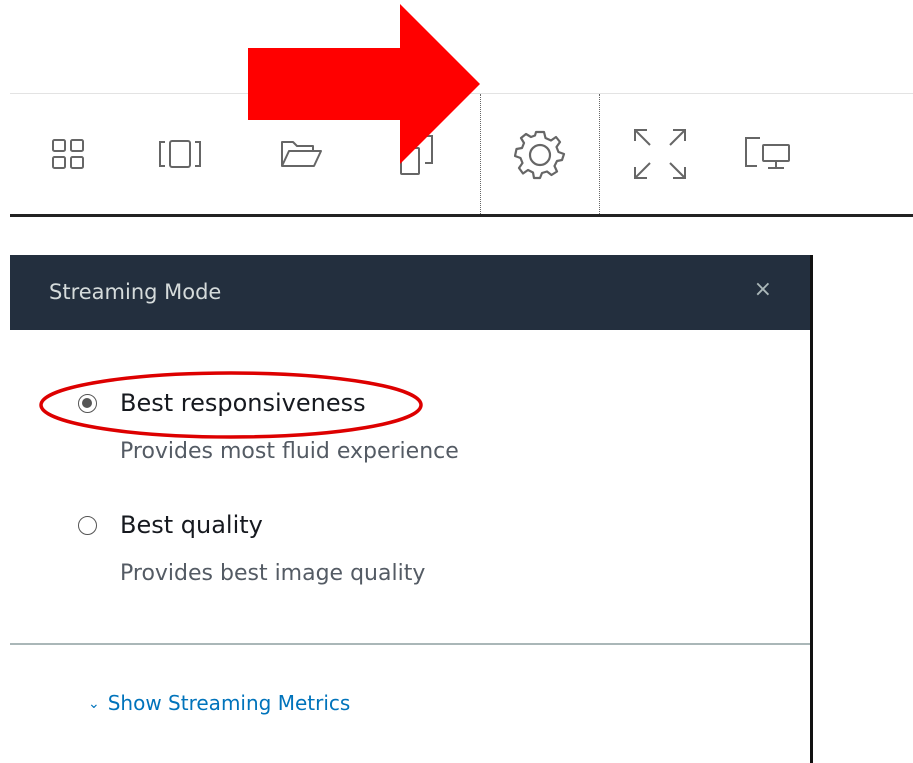 This screenshot has width=913, height=763. I want to click on settings-button, so click(540, 154).